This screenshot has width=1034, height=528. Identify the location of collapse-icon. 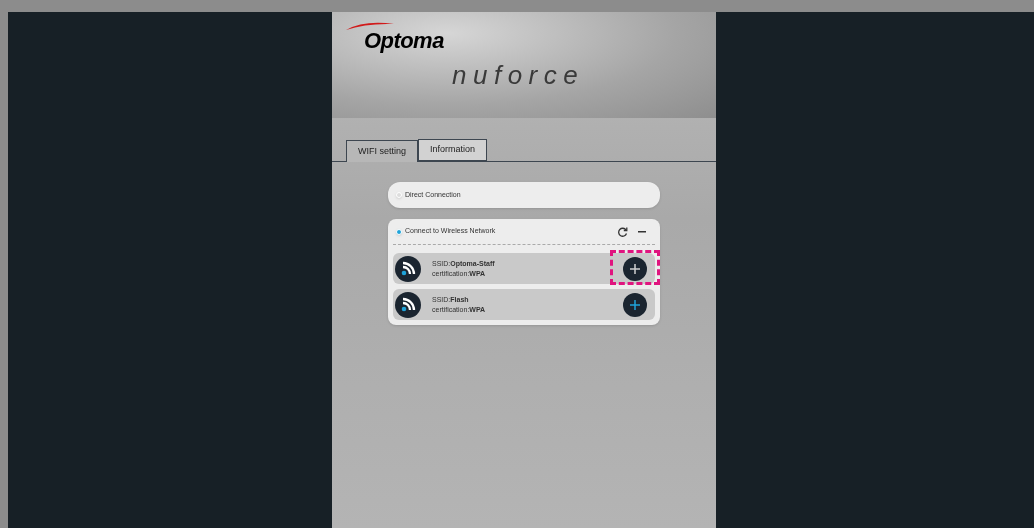
(642, 231).